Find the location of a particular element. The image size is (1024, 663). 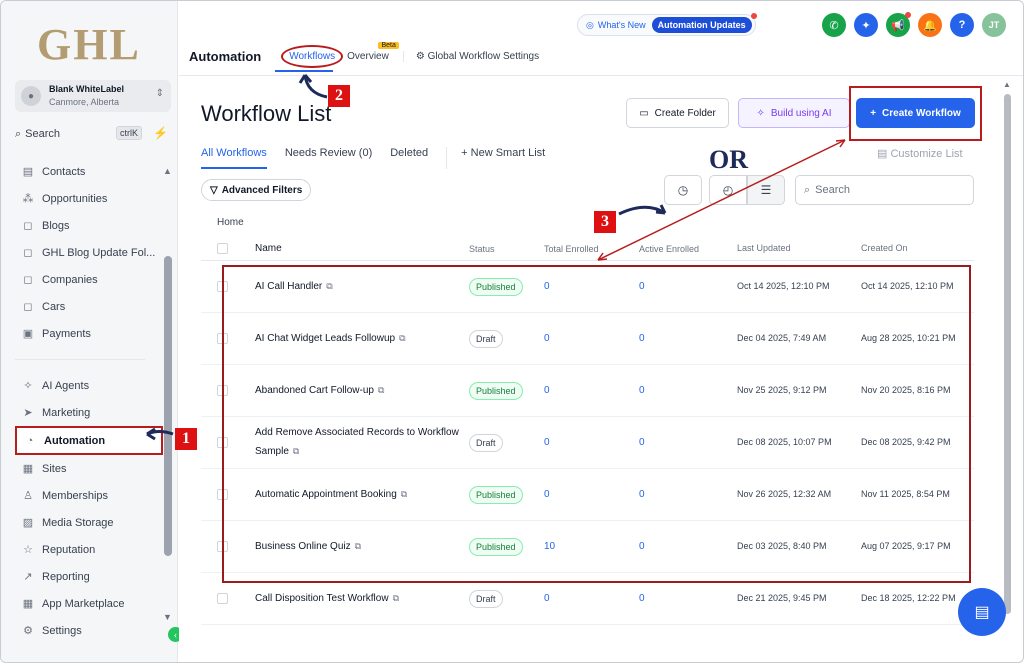

reputation-icon: ☆ is located at coordinates (28, 550).